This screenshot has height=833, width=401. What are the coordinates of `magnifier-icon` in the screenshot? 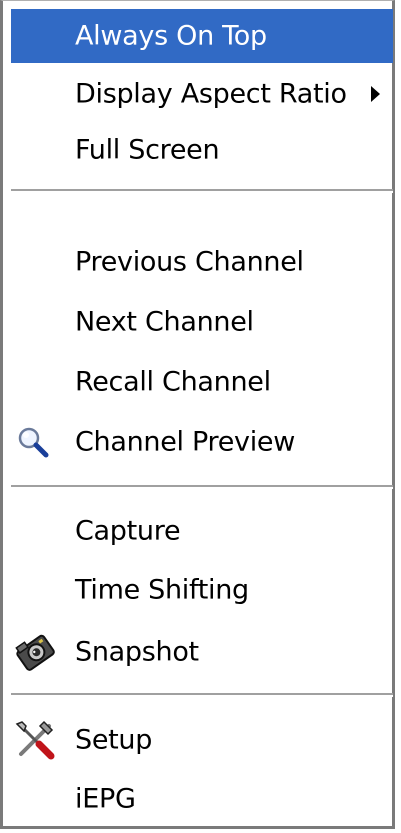 It's located at (35, 442).